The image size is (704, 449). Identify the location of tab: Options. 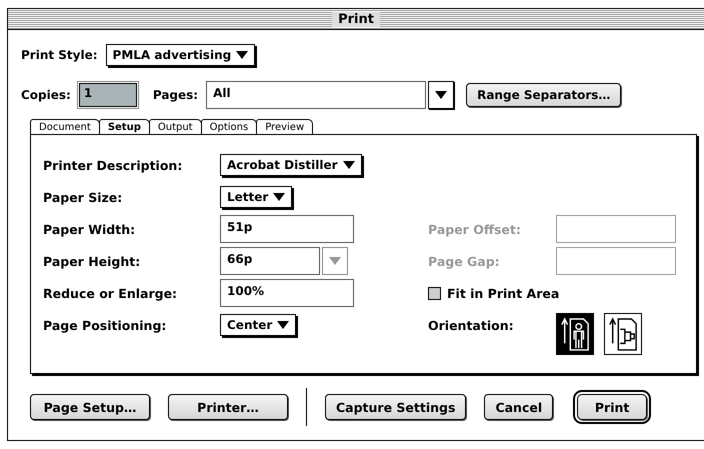
(229, 126).